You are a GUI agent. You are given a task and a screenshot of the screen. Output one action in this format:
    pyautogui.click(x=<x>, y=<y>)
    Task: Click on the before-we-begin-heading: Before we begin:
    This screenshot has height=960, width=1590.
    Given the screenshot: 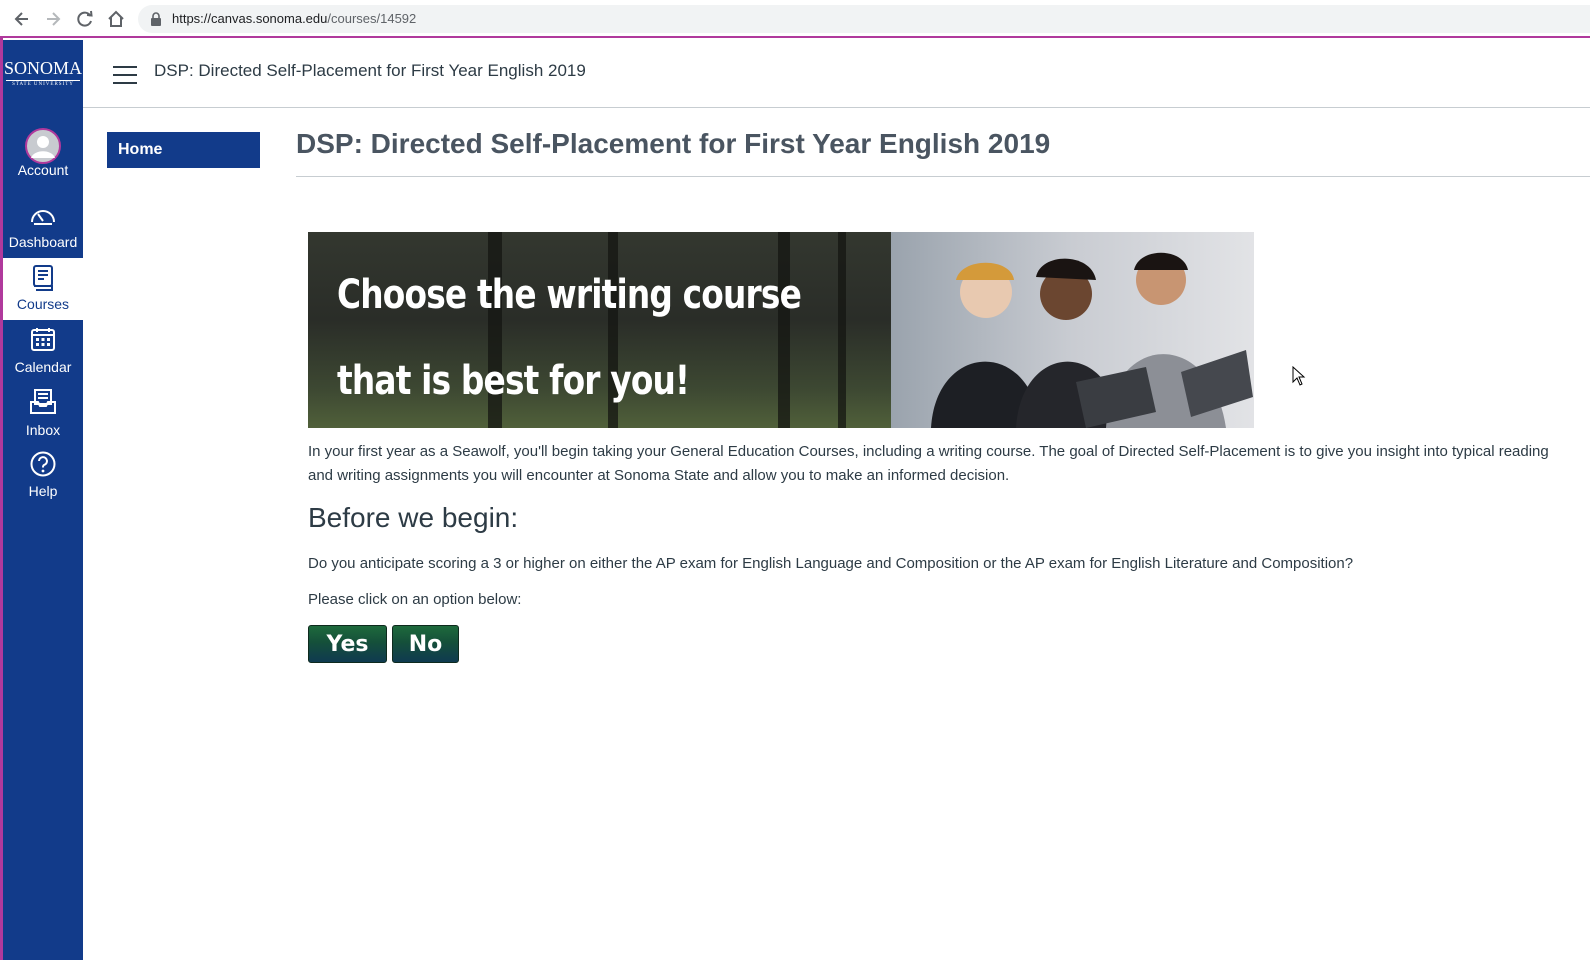 What is the action you would take?
    pyautogui.click(x=413, y=517)
    